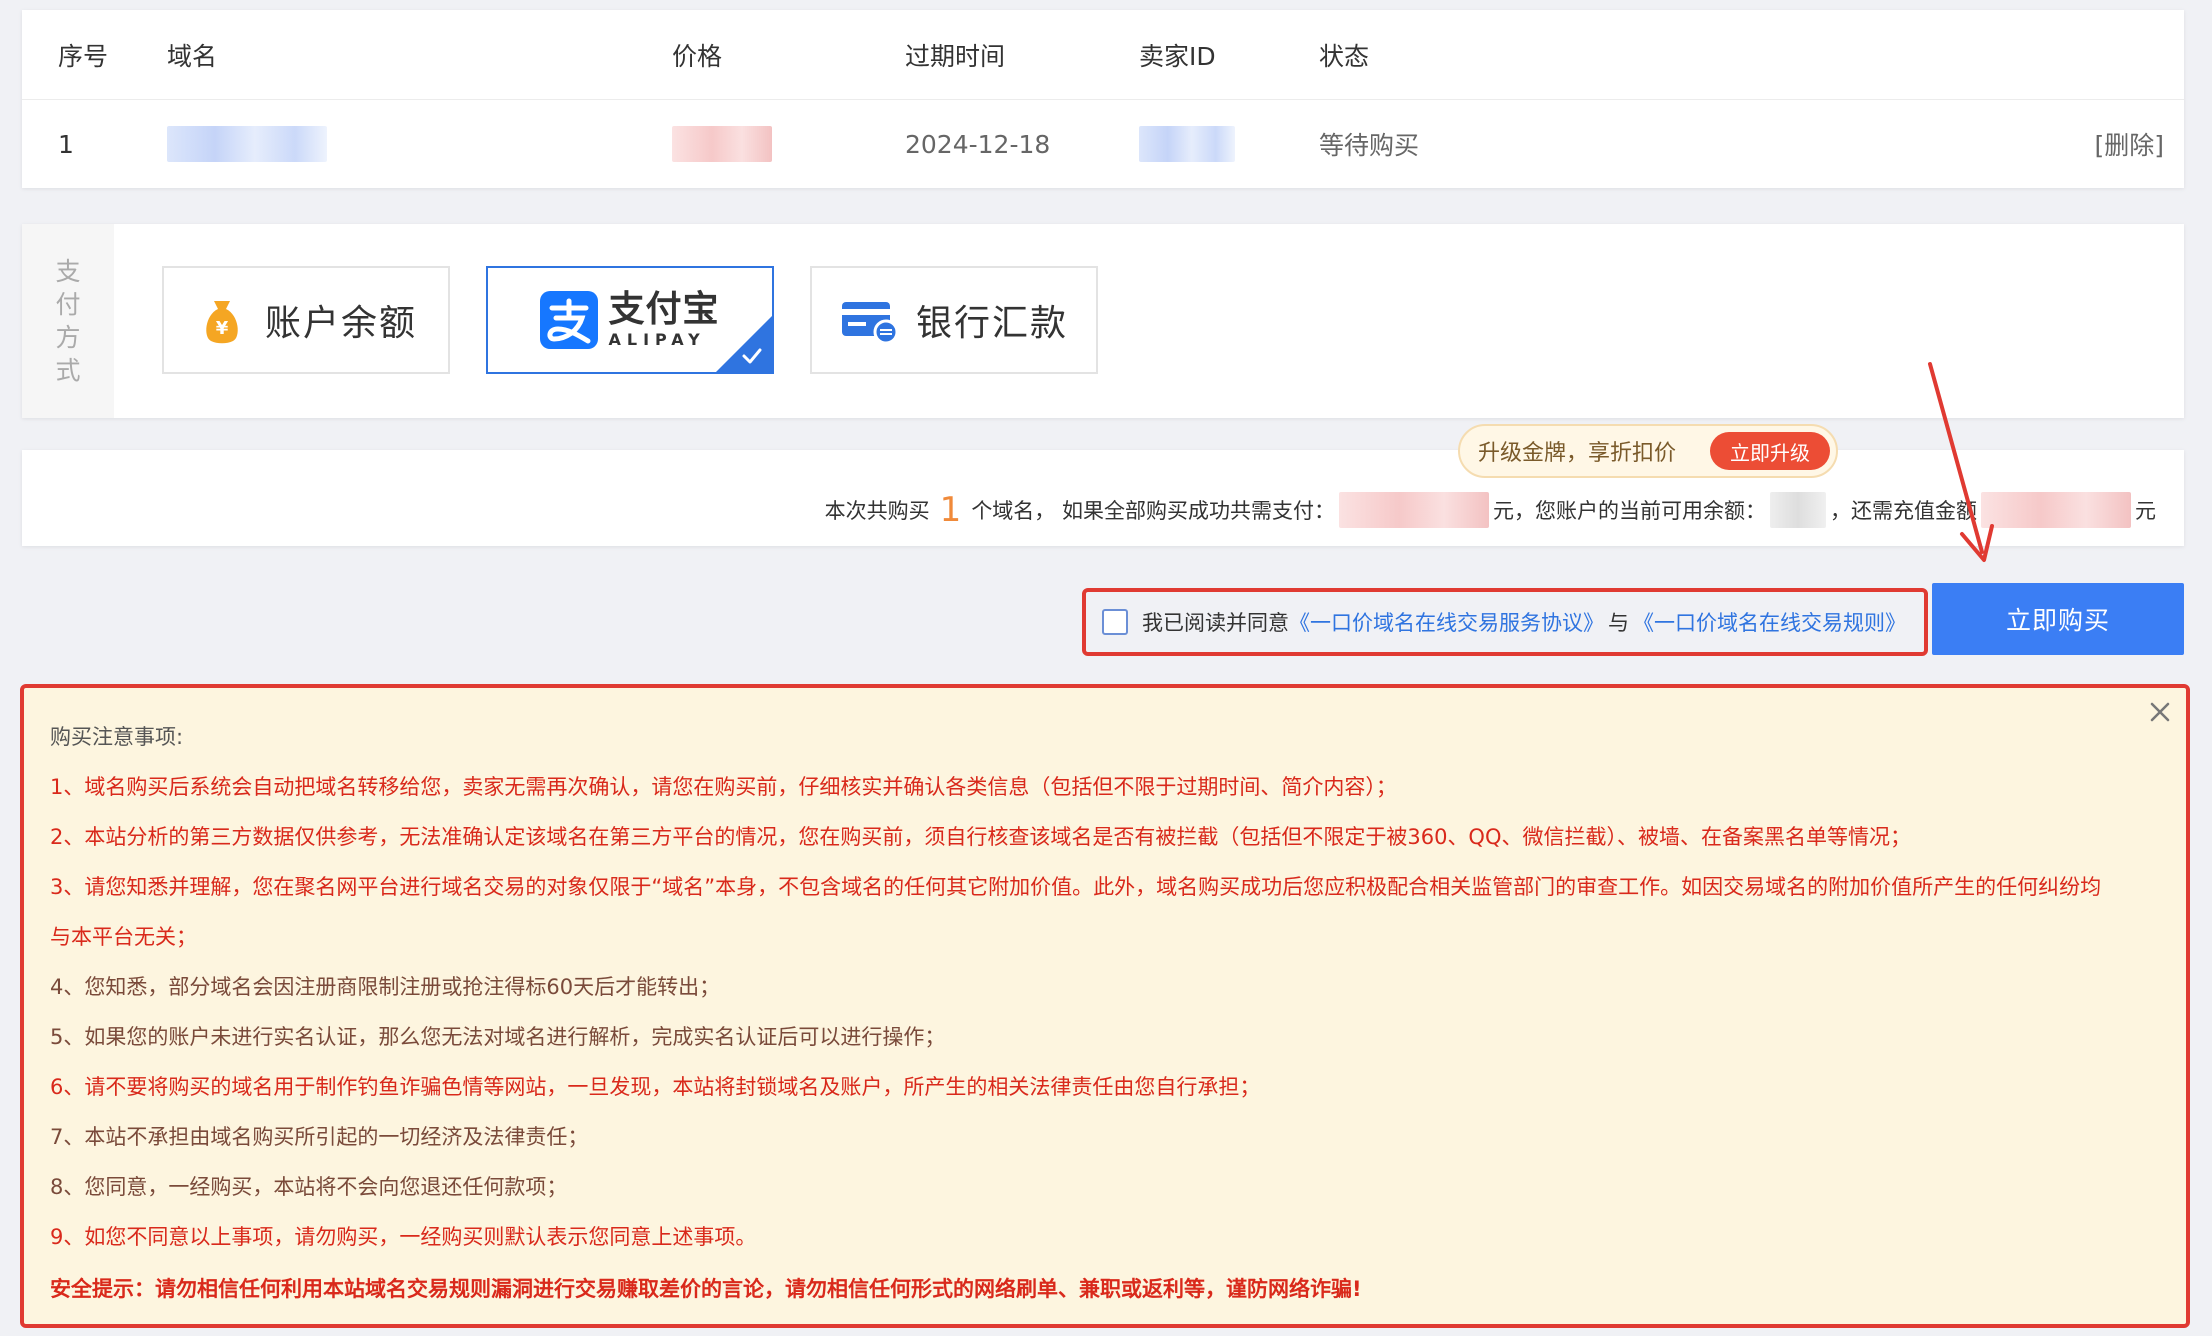  What do you see at coordinates (1215, 623) in the screenshot?
I see `agree-text: 我已阅读并同意` at bounding box center [1215, 623].